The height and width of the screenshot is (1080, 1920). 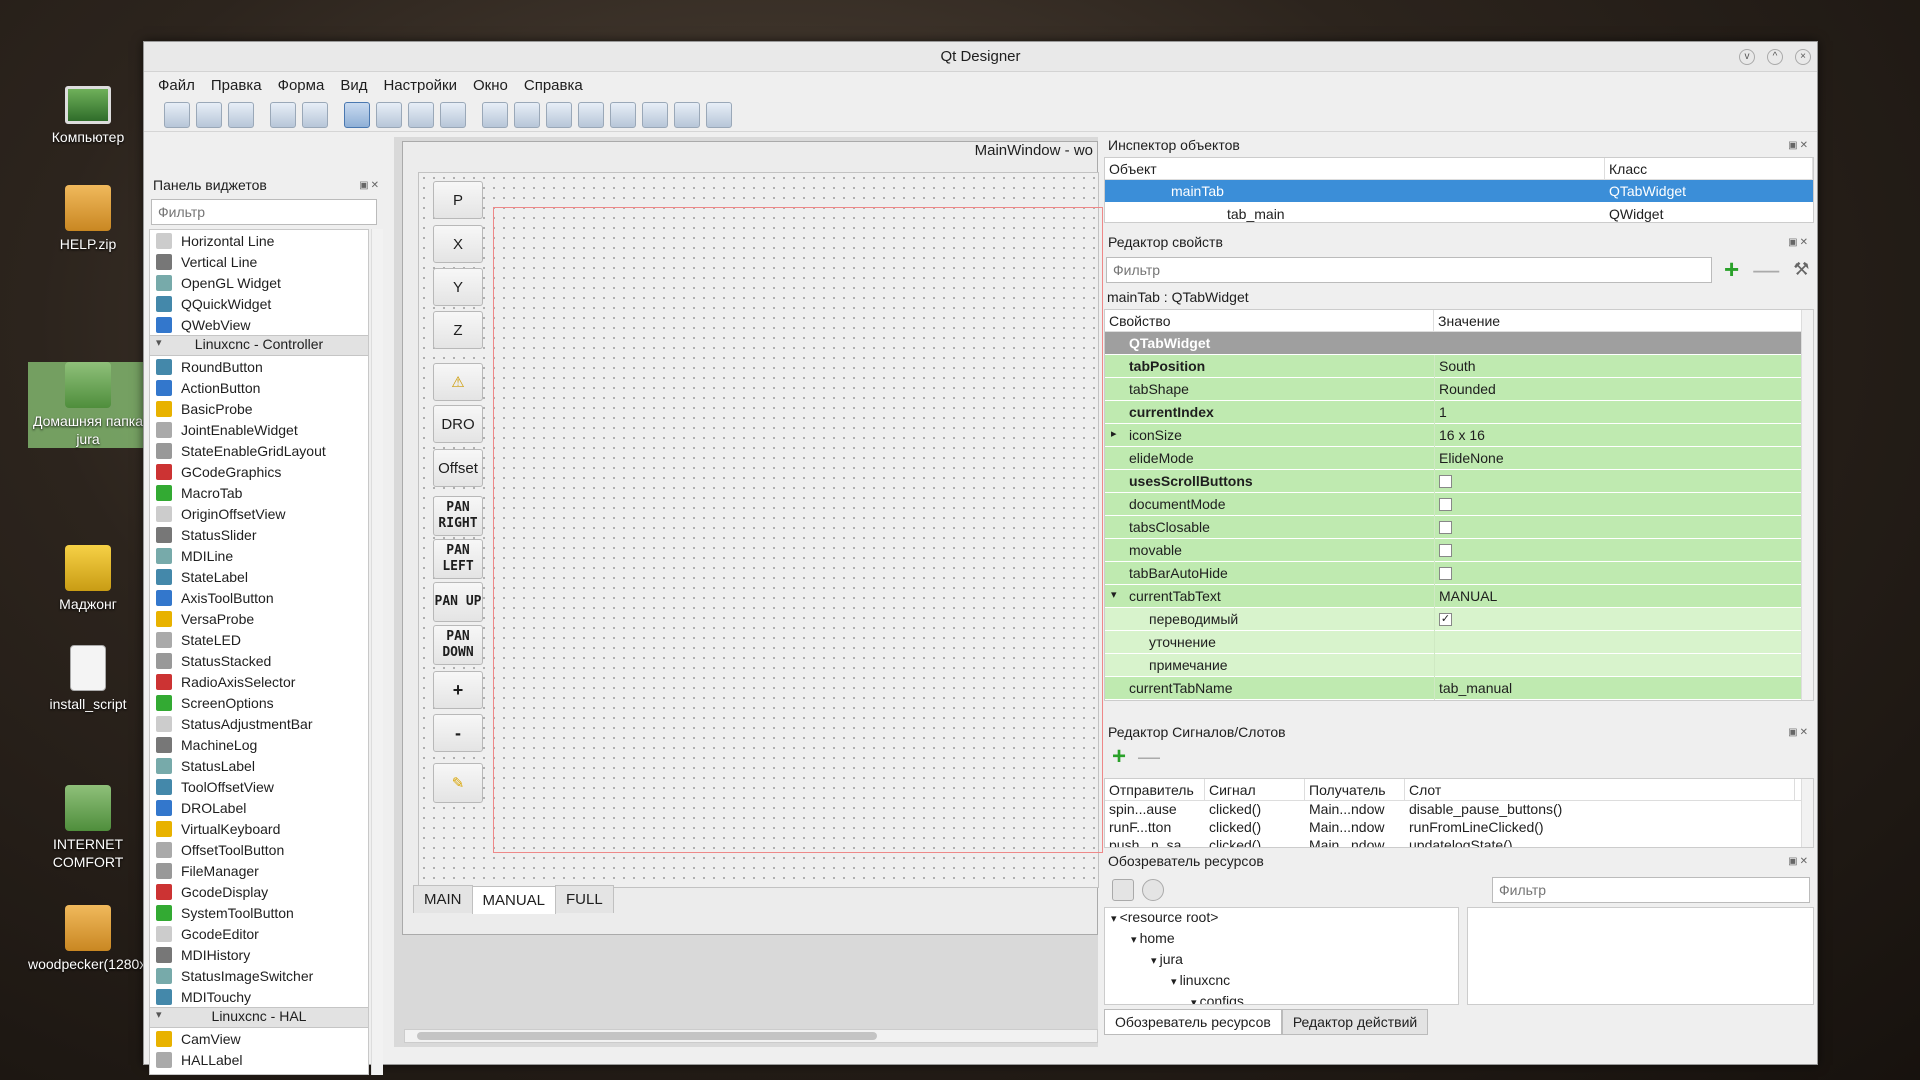 I want to click on layout-vertical-icon, so click(x=527, y=114).